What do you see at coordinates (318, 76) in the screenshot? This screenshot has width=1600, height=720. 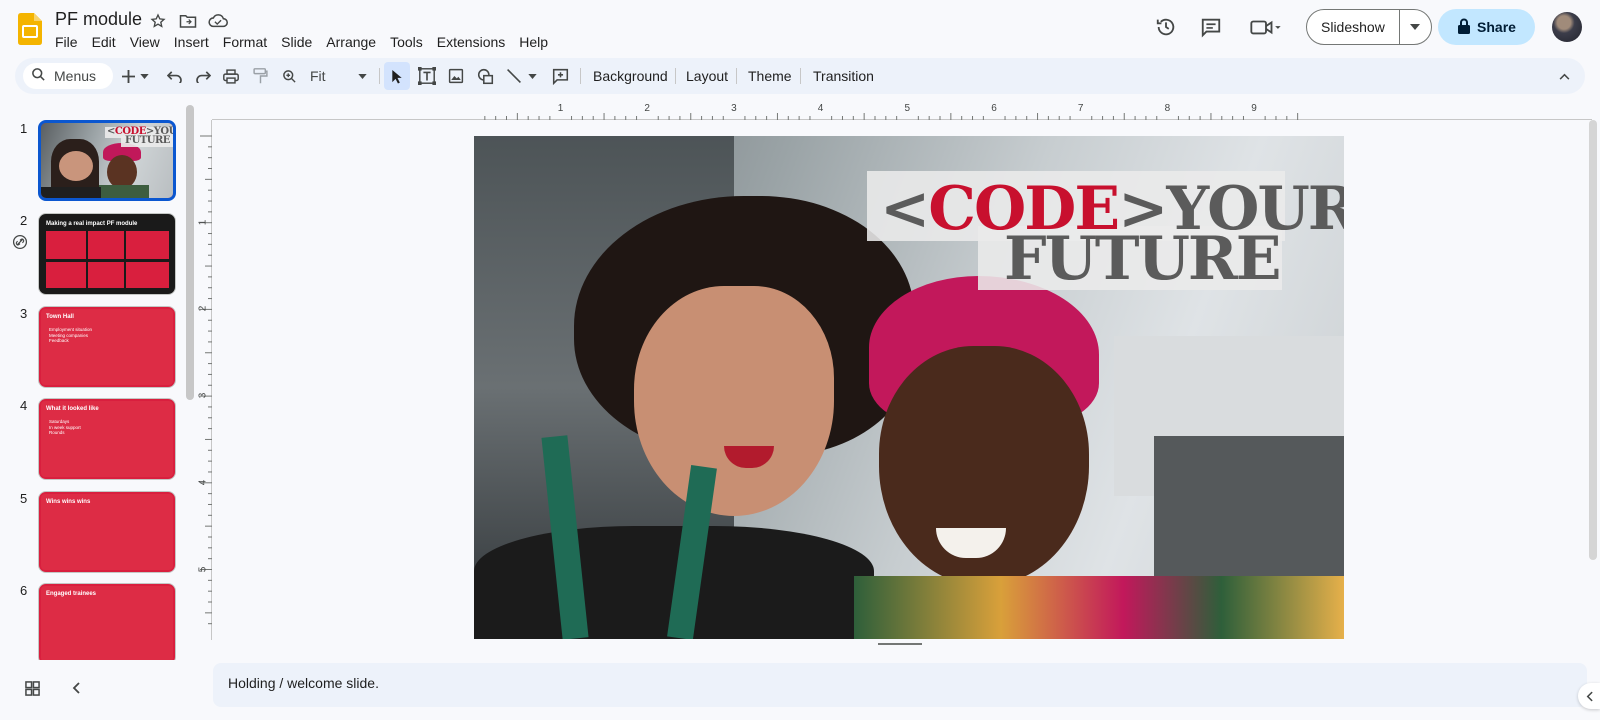 I see `zoom-select: Fit` at bounding box center [318, 76].